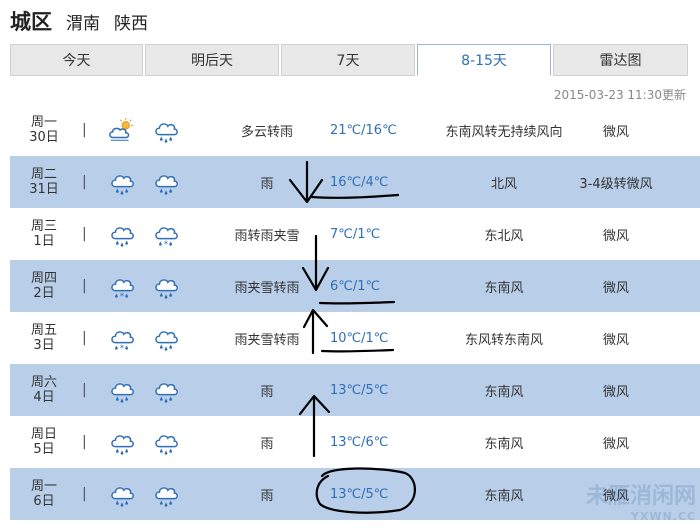 The image size is (700, 531). Describe the element at coordinates (484, 60) in the screenshot. I see `tab-8-15-days: 8-15天` at that location.